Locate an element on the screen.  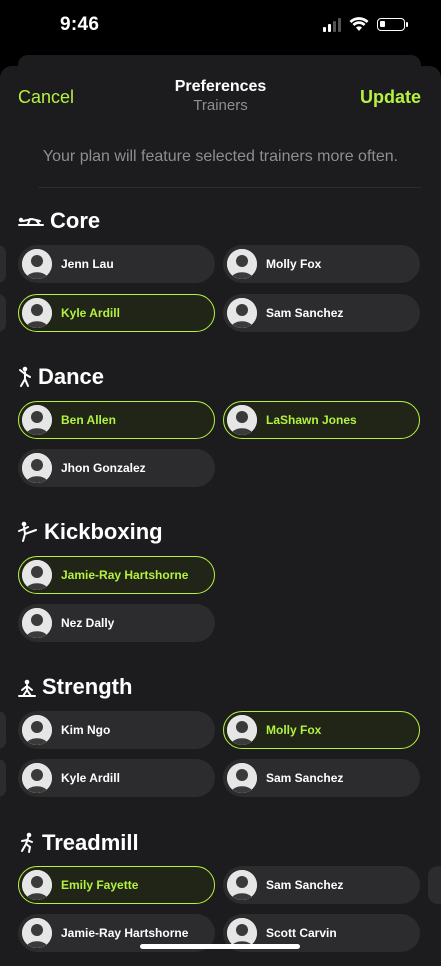
section-title-label: Core is located at coordinates (75, 220).